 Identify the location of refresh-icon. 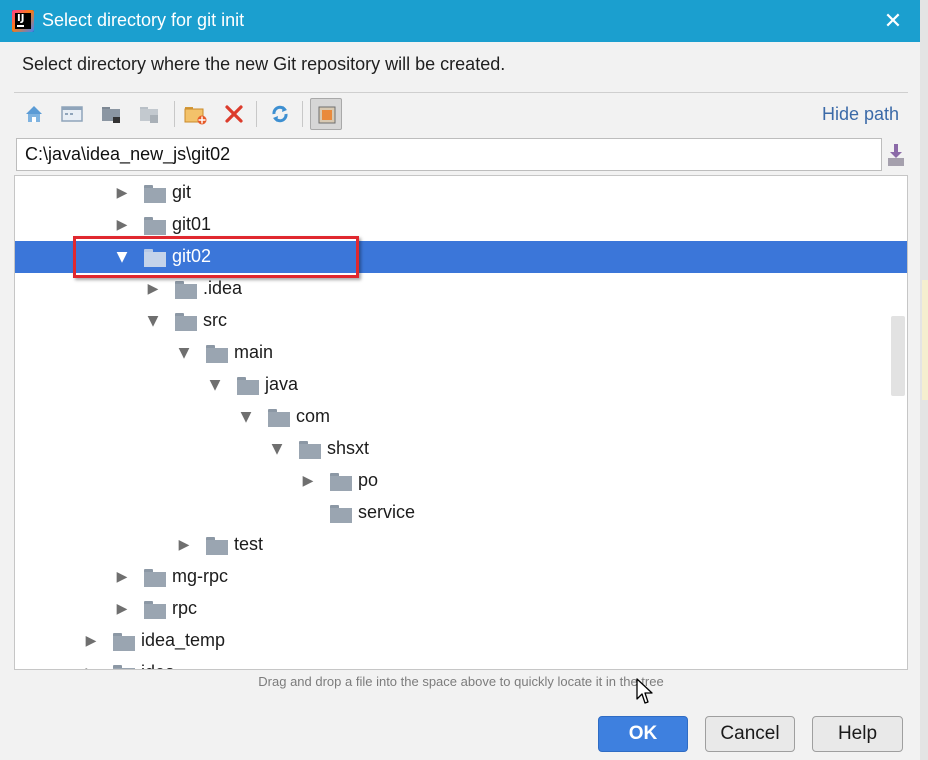
(280, 114).